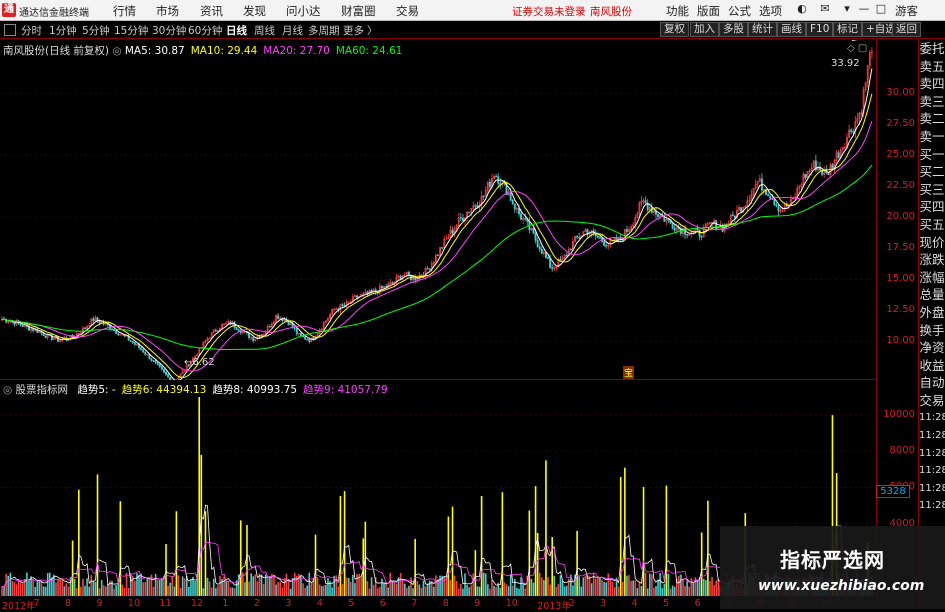 The height and width of the screenshot is (612, 945). What do you see at coordinates (932, 366) in the screenshot?
I see `sidebar-item: 收益` at bounding box center [932, 366].